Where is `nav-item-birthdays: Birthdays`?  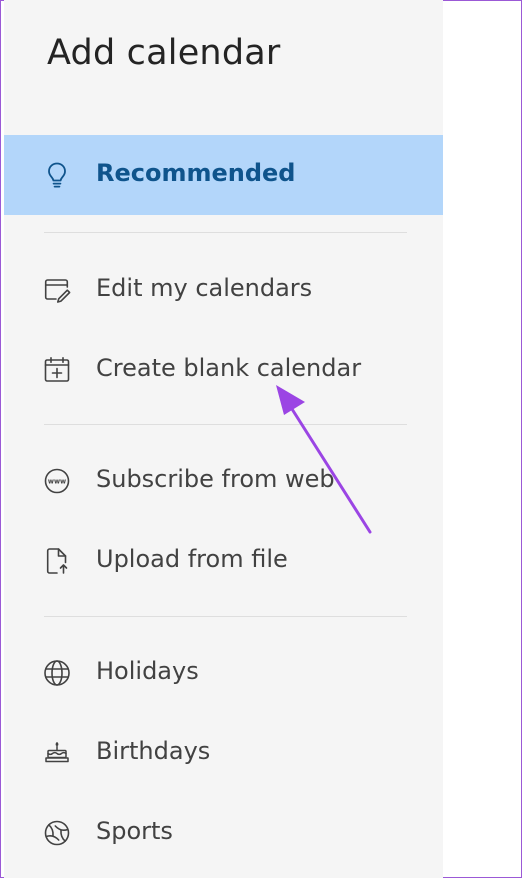 nav-item-birthdays: Birthdays is located at coordinates (223, 753).